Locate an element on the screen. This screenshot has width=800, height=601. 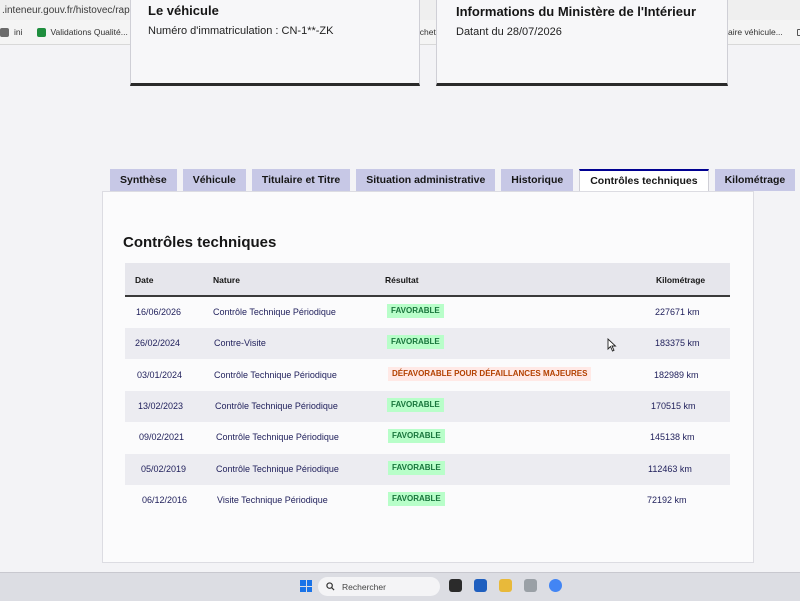
cell-mileage: 112463 km is located at coordinates (670, 468).